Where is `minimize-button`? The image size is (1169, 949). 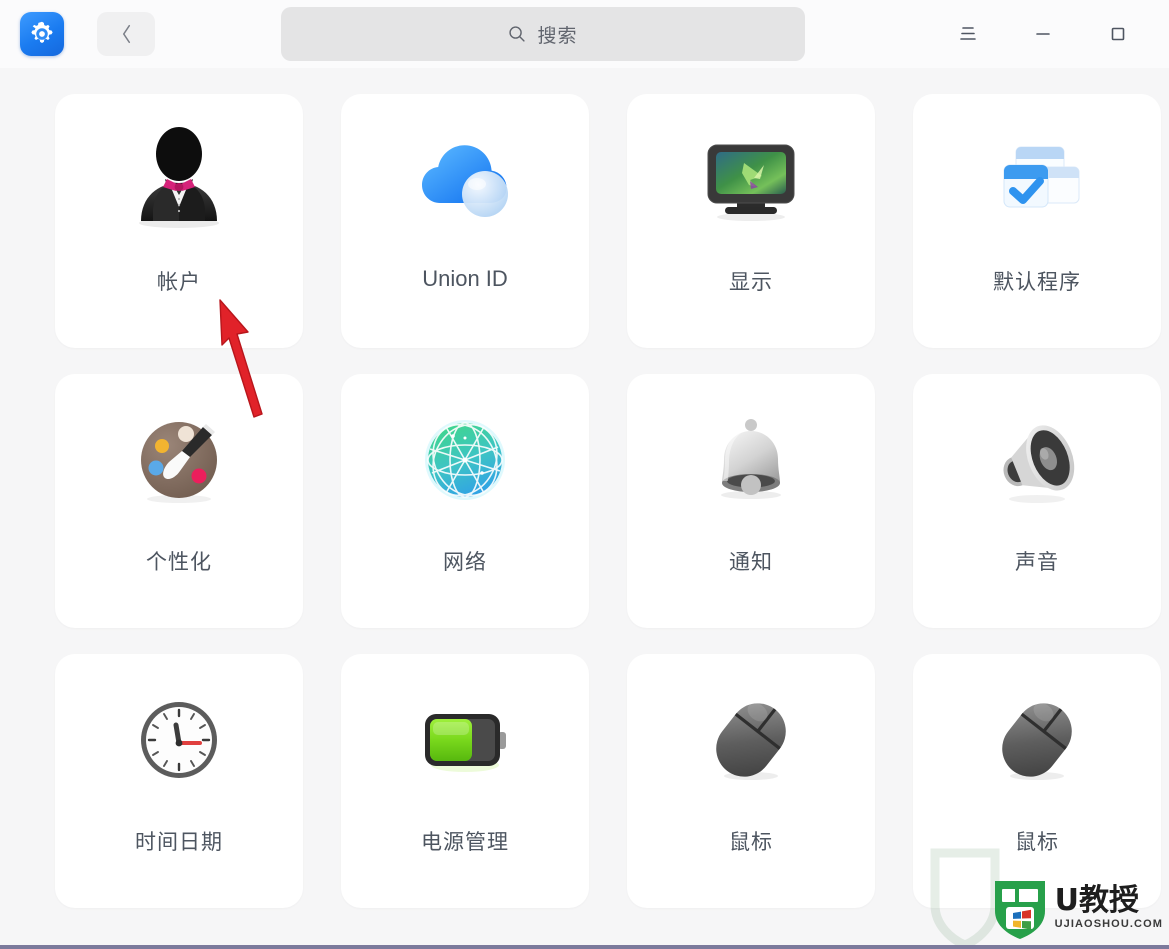
minimize-button is located at coordinates (1042, 34).